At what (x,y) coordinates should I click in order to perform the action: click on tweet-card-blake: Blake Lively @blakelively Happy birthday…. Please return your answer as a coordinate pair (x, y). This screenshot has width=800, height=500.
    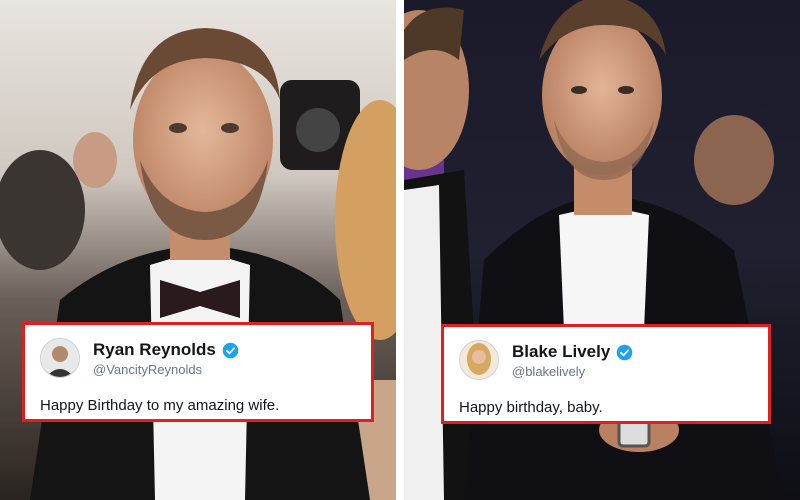
    Looking at the image, I should click on (606, 374).